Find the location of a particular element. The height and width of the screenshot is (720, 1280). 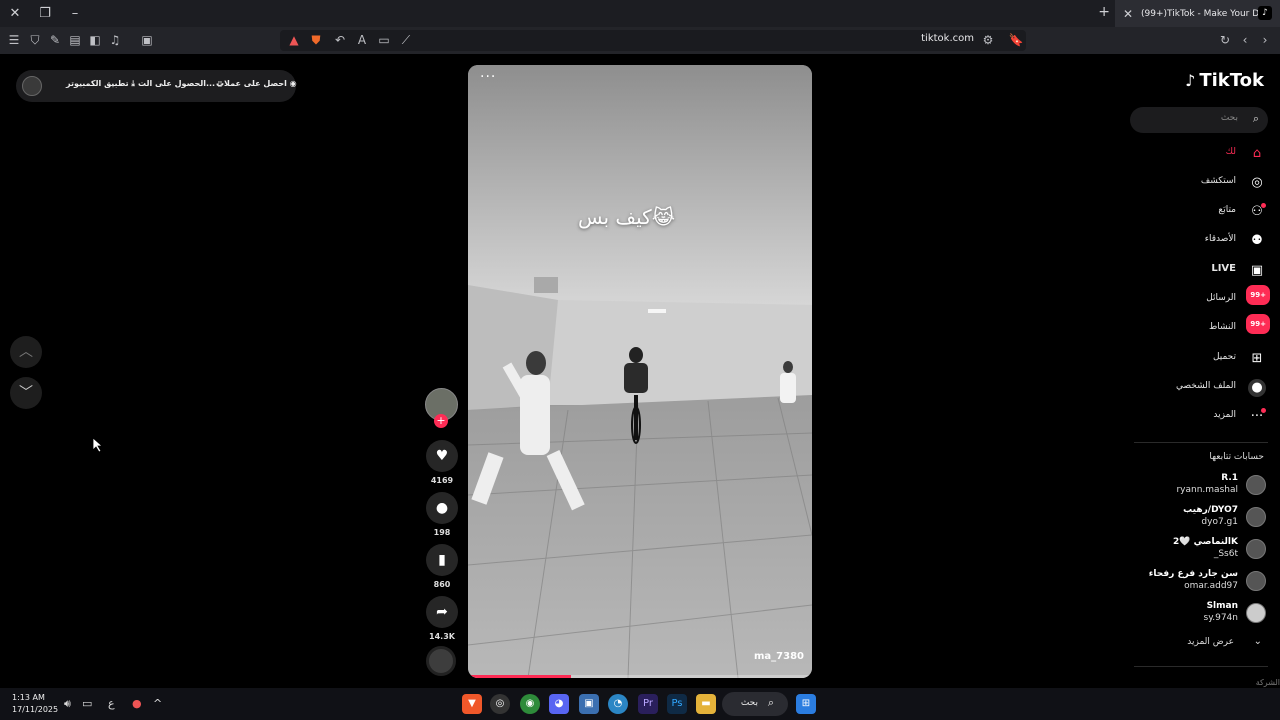

premiere-app-icon: Pr is located at coordinates (648, 704).